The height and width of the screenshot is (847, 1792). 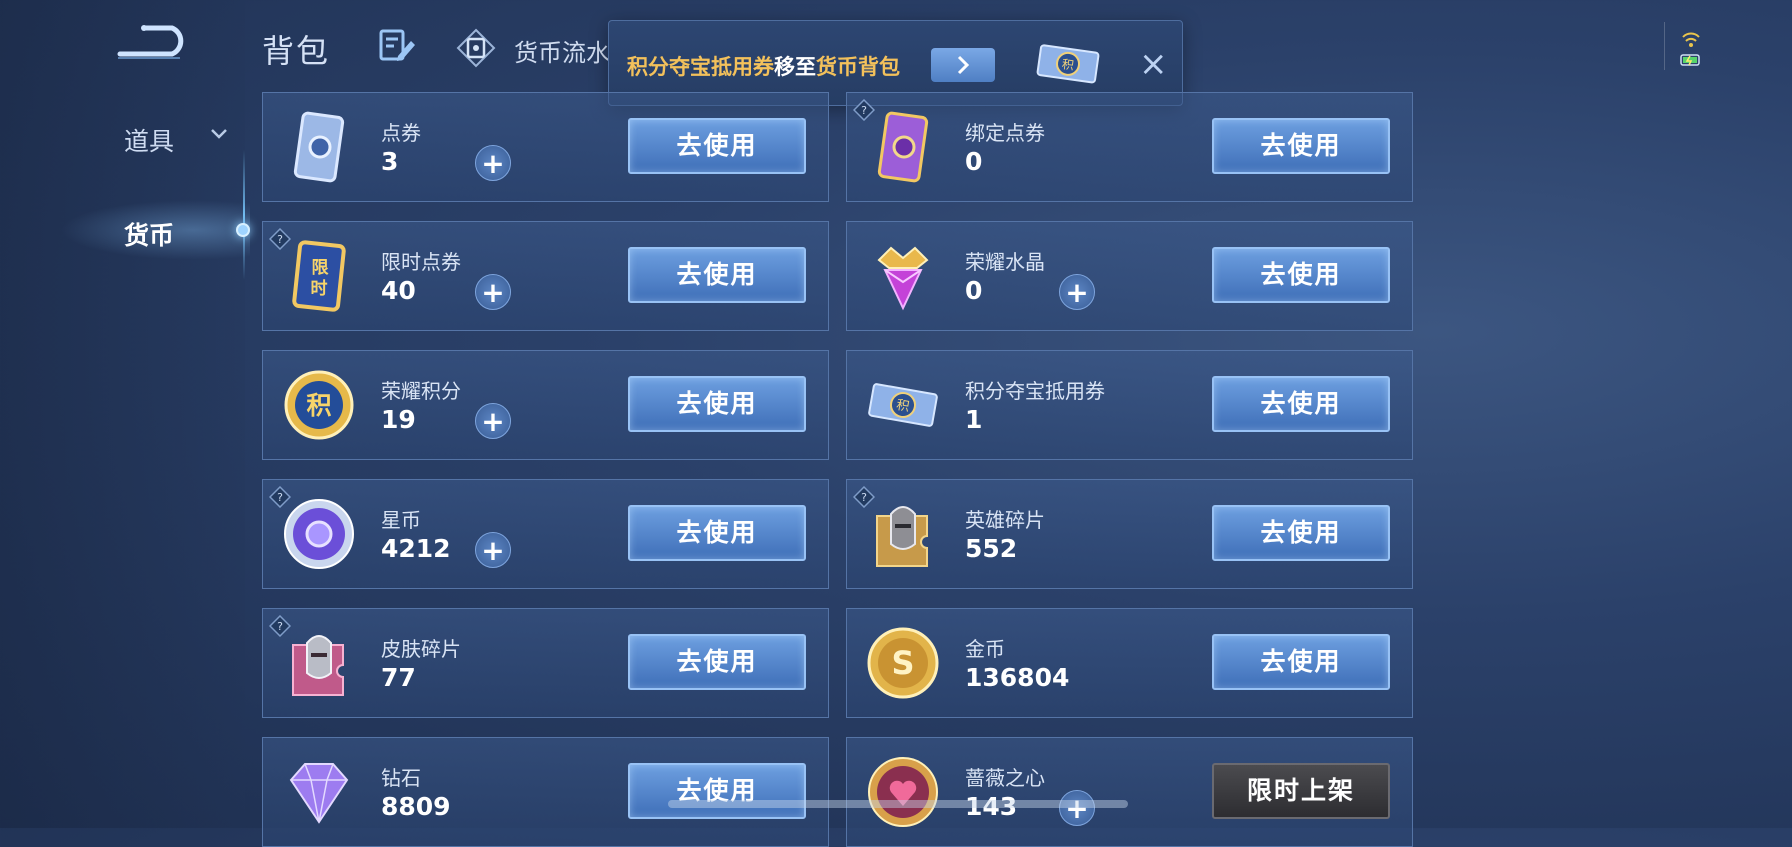 What do you see at coordinates (1301, 791) in the screenshot?
I see `limited-release-button: 限时上架` at bounding box center [1301, 791].